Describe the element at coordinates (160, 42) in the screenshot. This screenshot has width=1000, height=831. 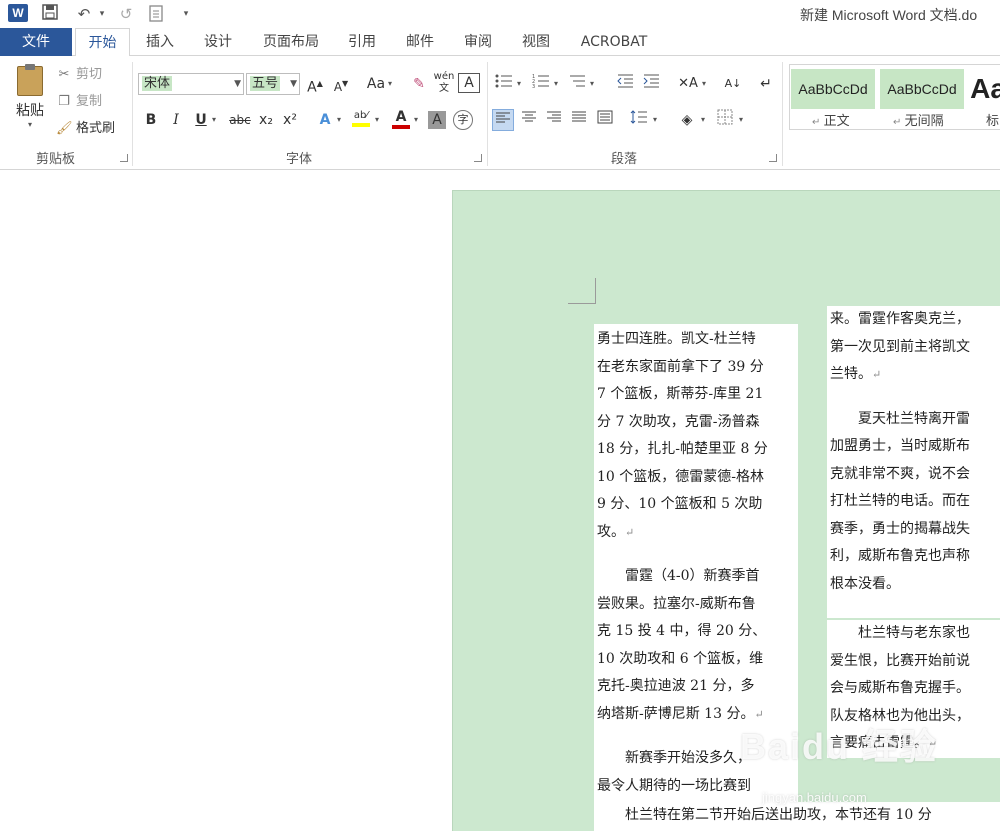
I see `tab-insert: 插入` at that location.